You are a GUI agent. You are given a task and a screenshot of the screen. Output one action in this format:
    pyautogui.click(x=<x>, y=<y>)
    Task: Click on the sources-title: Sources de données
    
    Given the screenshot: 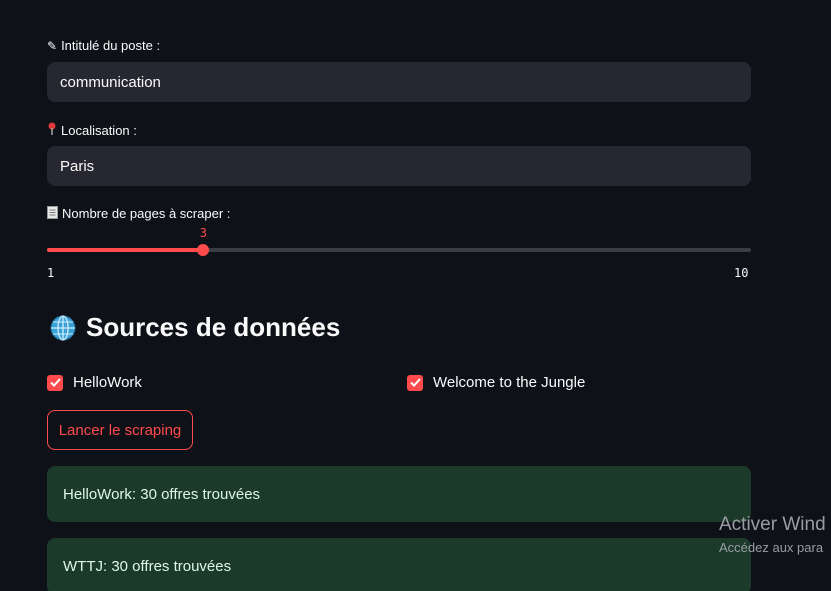 What is the action you would take?
    pyautogui.click(x=213, y=327)
    